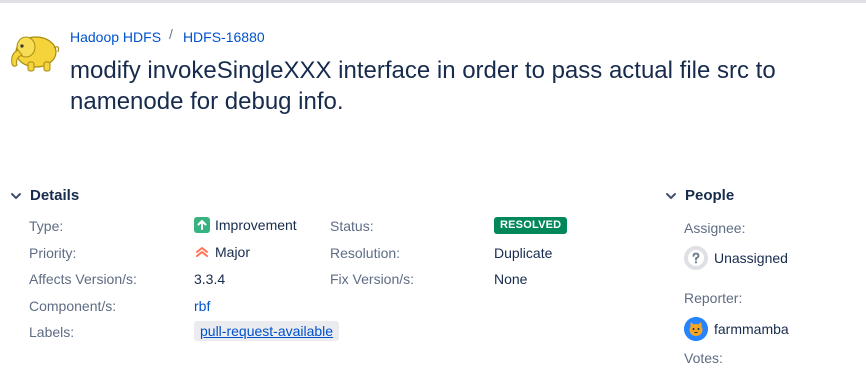 The image size is (866, 373). Describe the element at coordinates (433, 1) in the screenshot. I see `top-divider` at that location.